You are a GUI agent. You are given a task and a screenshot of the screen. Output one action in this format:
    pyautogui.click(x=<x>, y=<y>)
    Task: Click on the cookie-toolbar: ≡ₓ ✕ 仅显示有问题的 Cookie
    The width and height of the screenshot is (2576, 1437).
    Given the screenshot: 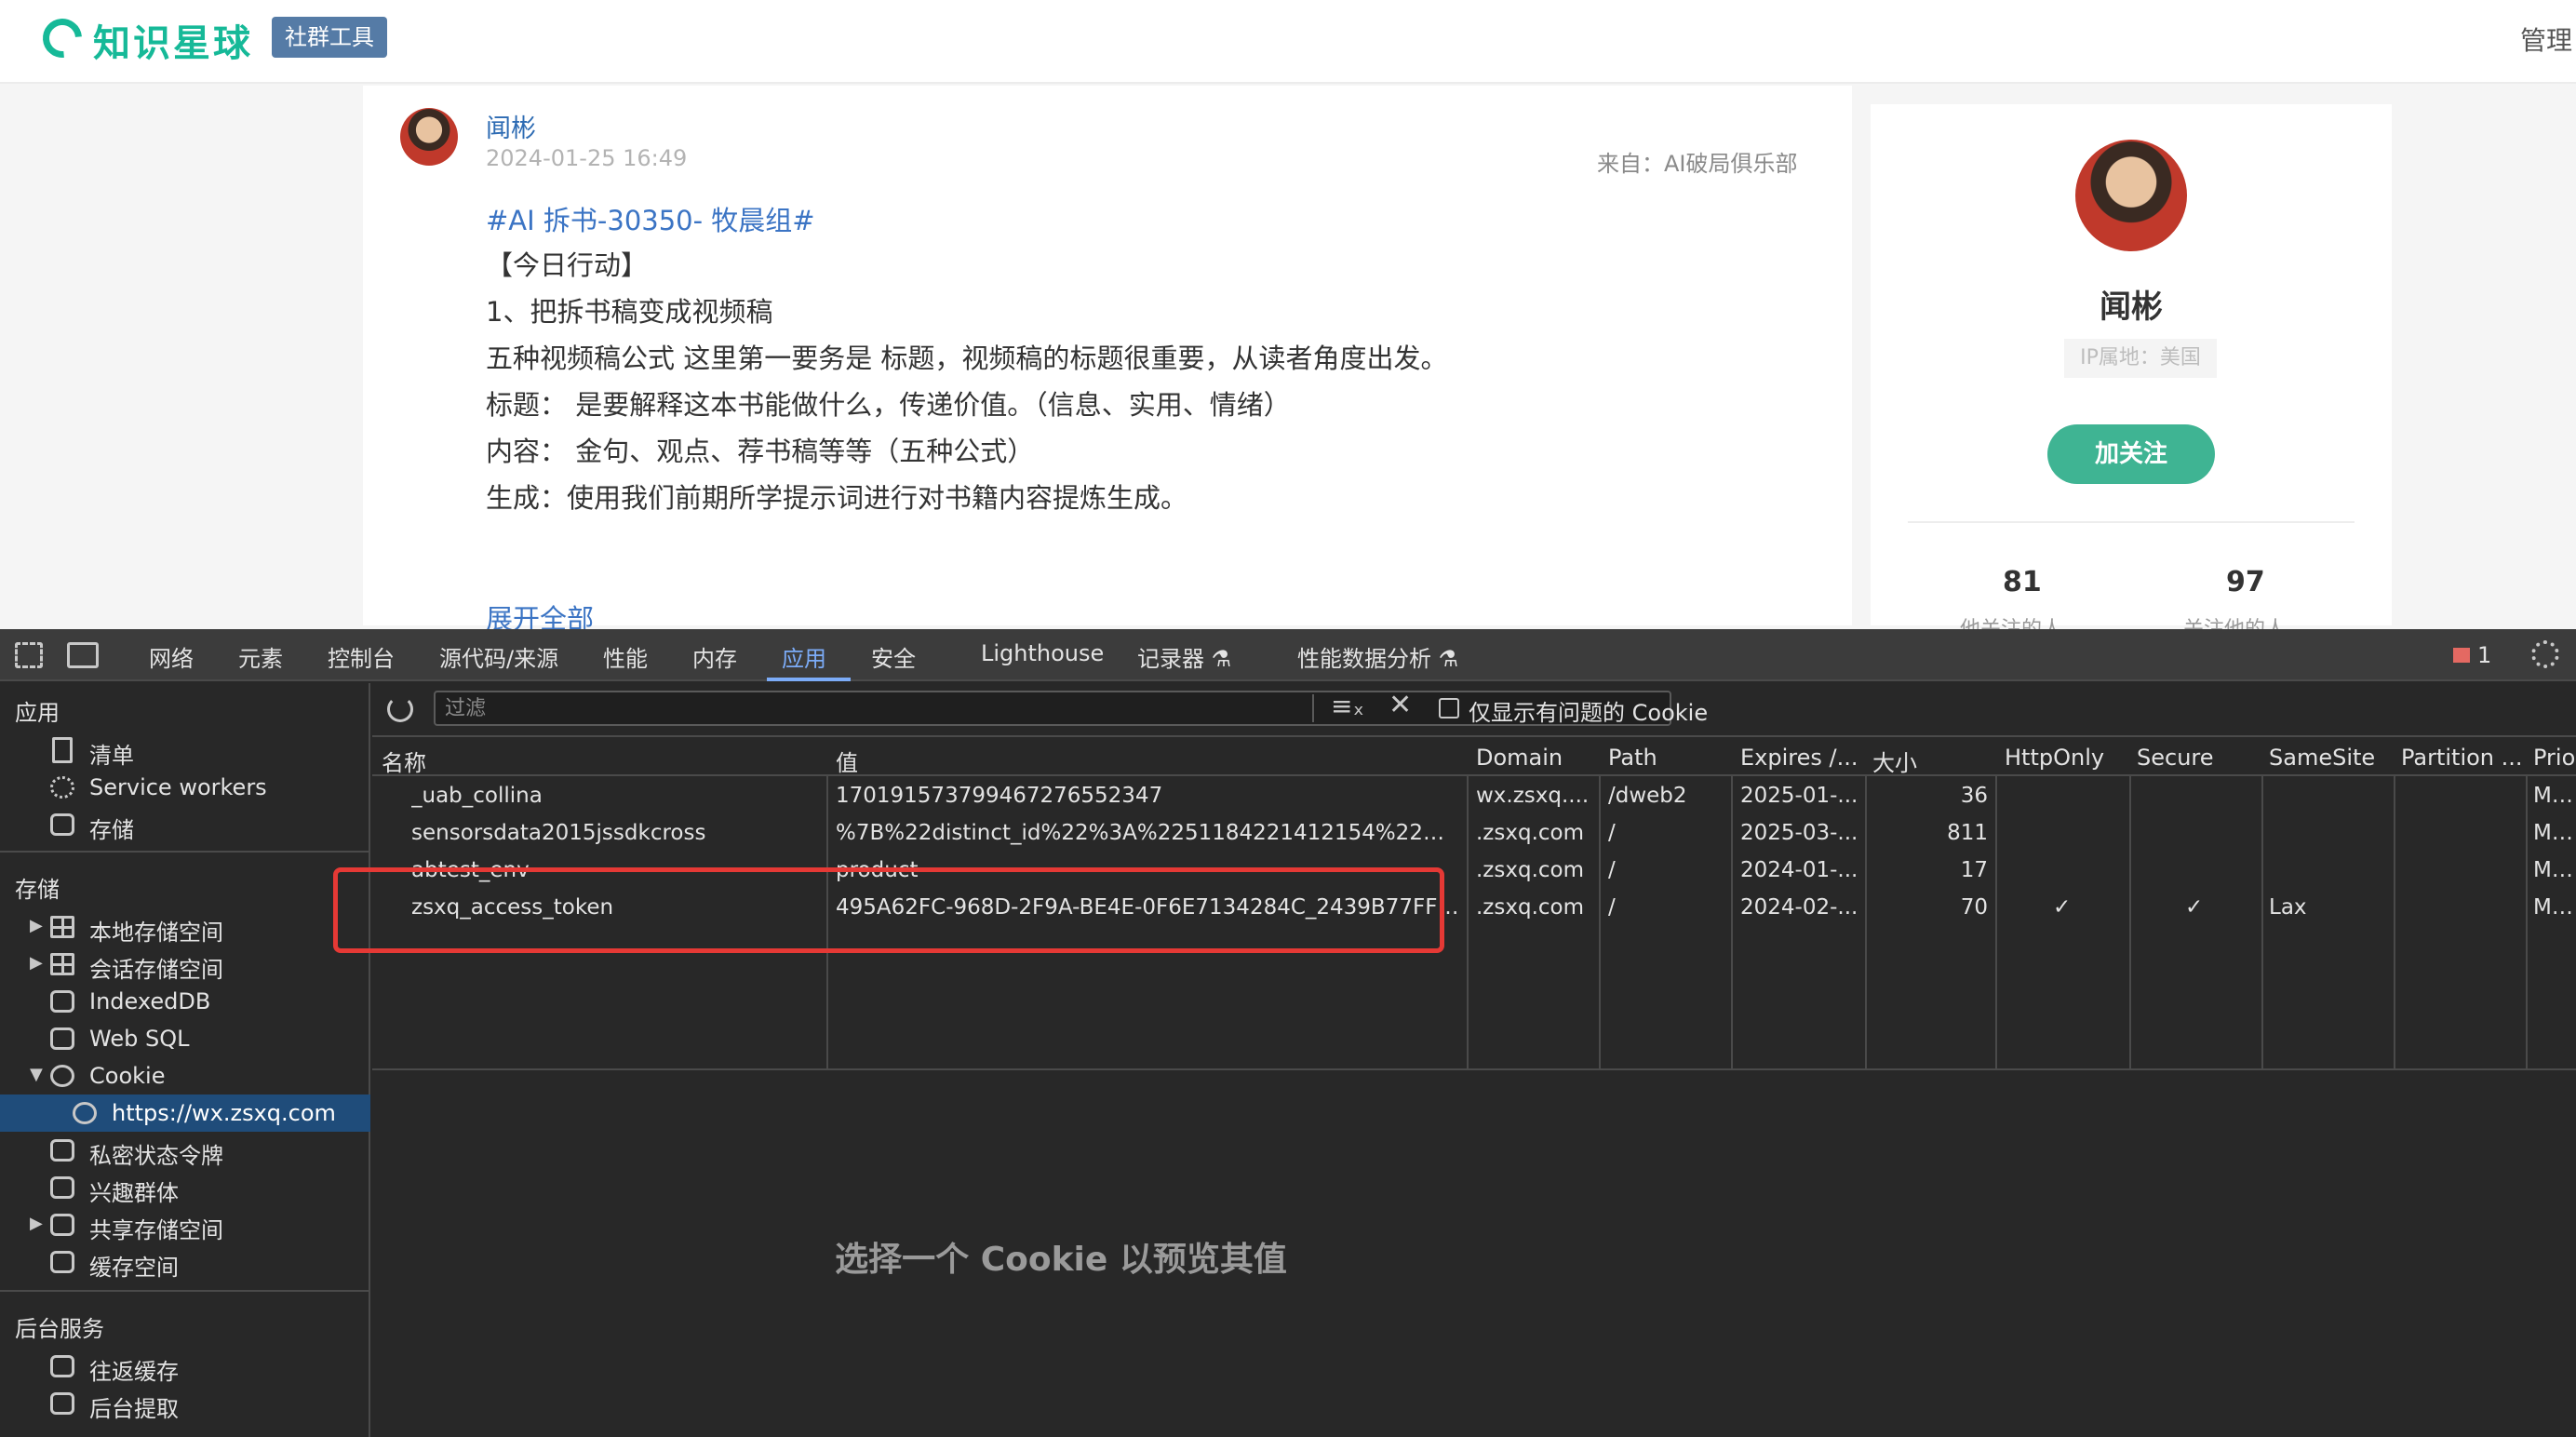 What is the action you would take?
    pyautogui.click(x=1474, y=710)
    